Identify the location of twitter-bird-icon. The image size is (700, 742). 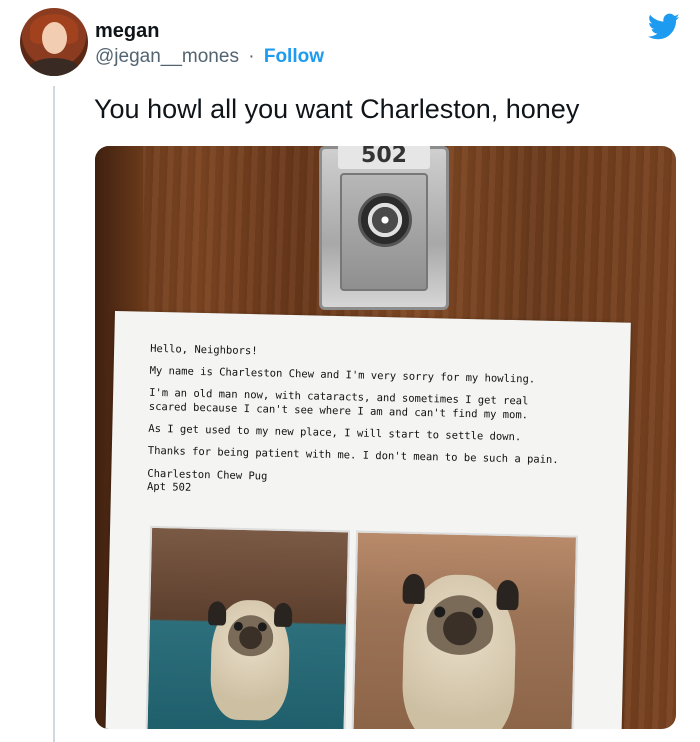
(664, 27).